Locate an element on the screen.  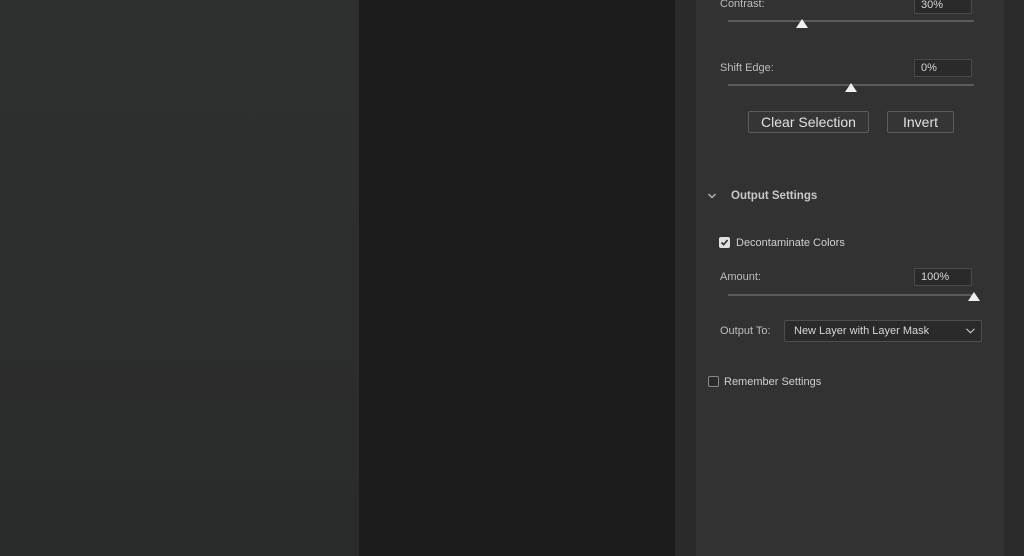
decontaminate-colors-label: Decontaminate Colors is located at coordinates (790, 243).